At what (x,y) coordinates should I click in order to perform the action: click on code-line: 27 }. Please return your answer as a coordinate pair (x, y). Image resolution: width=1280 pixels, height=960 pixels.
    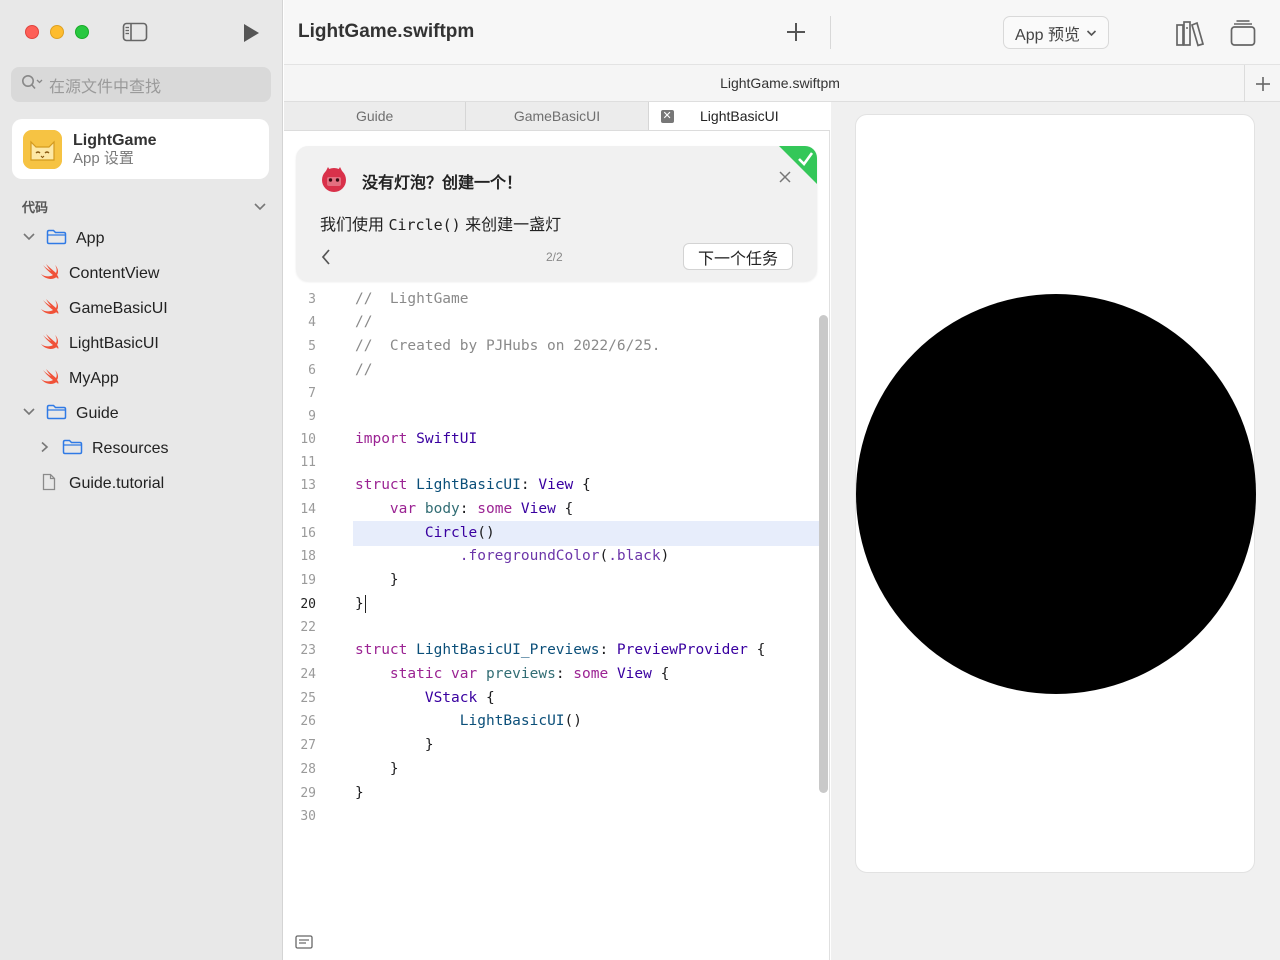
    Looking at the image, I should click on (551, 745).